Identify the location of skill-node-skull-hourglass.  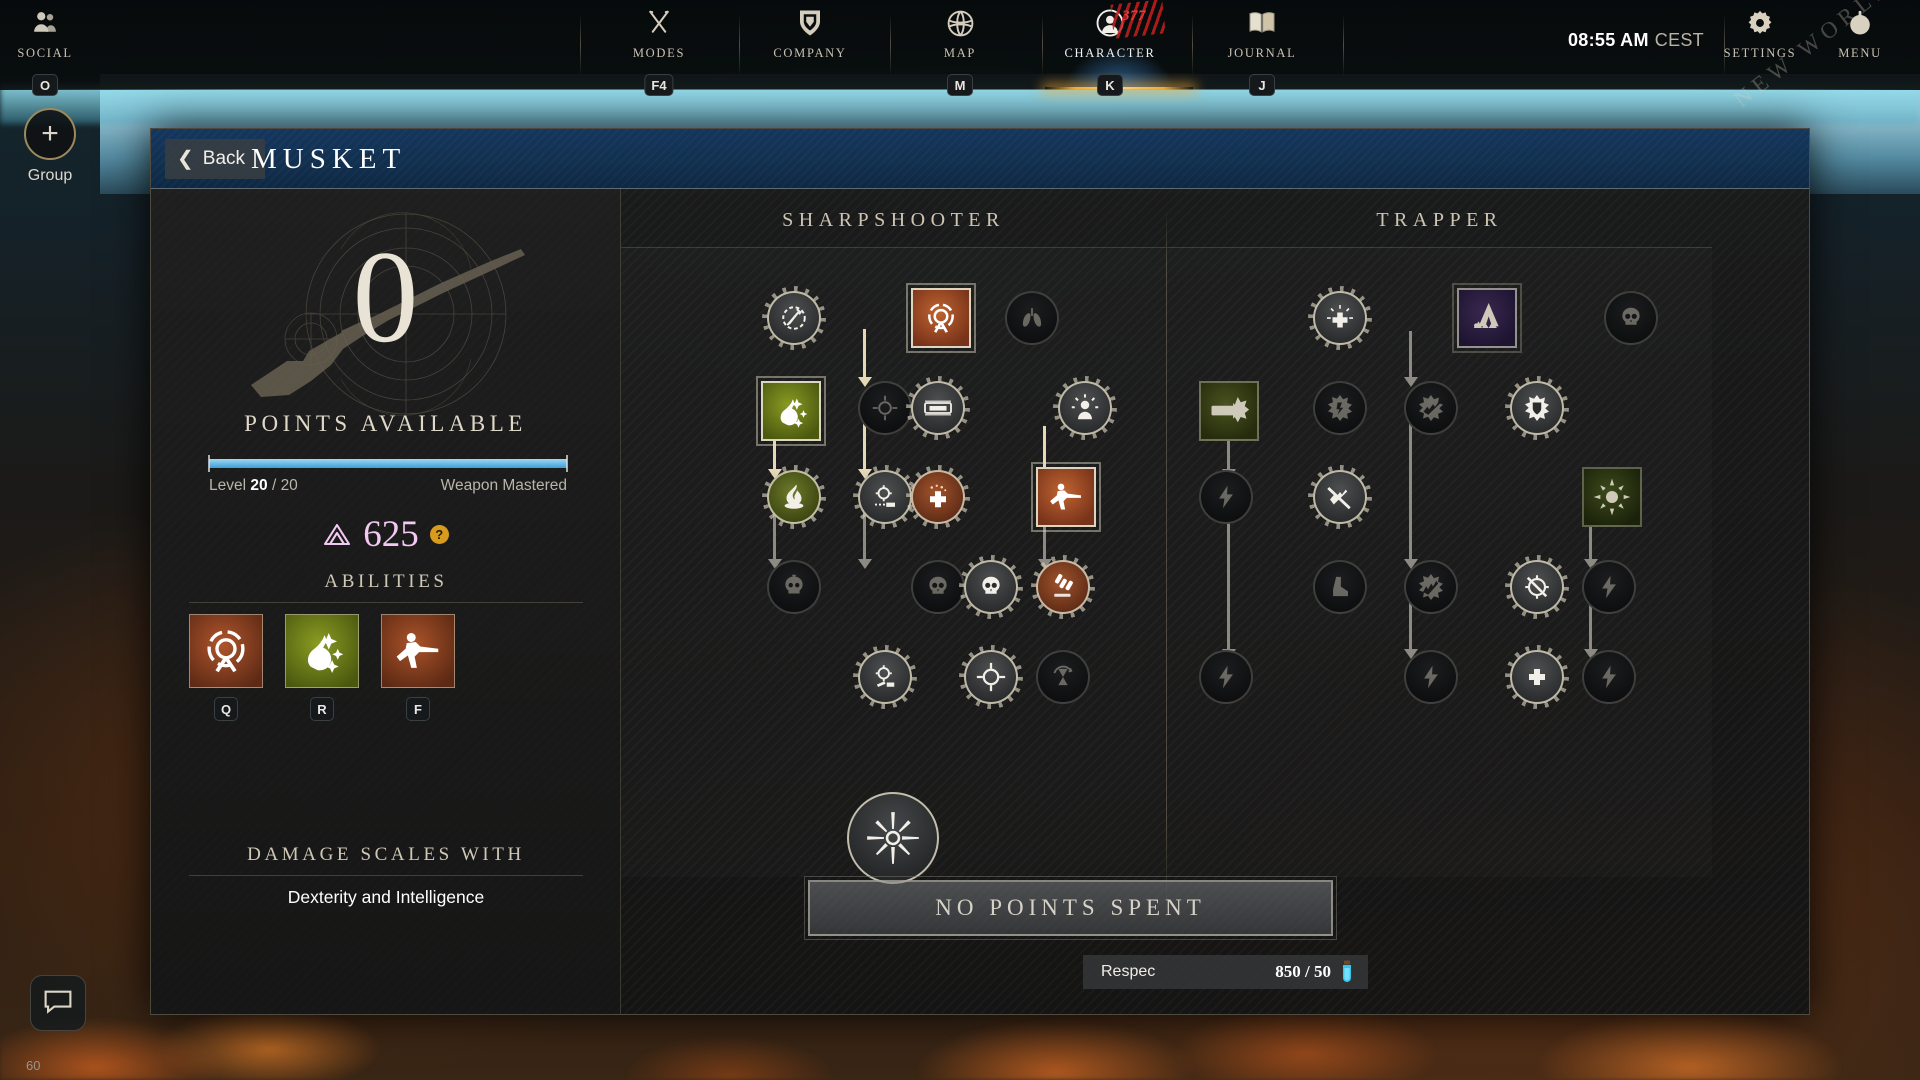
(794, 587).